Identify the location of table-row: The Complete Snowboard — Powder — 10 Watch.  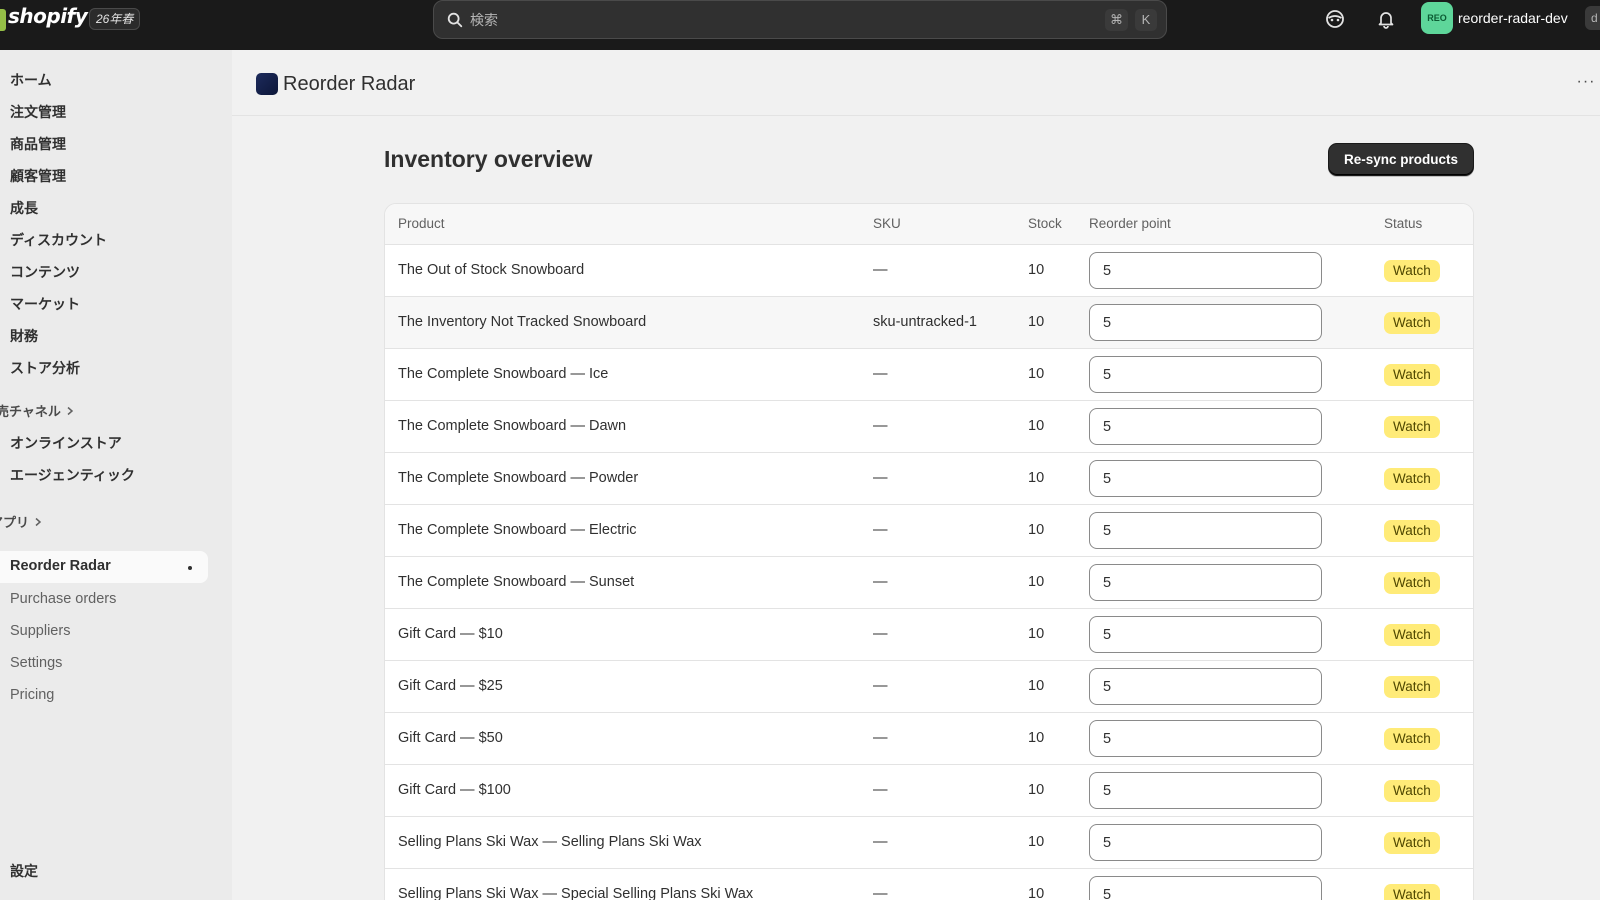
(929, 479).